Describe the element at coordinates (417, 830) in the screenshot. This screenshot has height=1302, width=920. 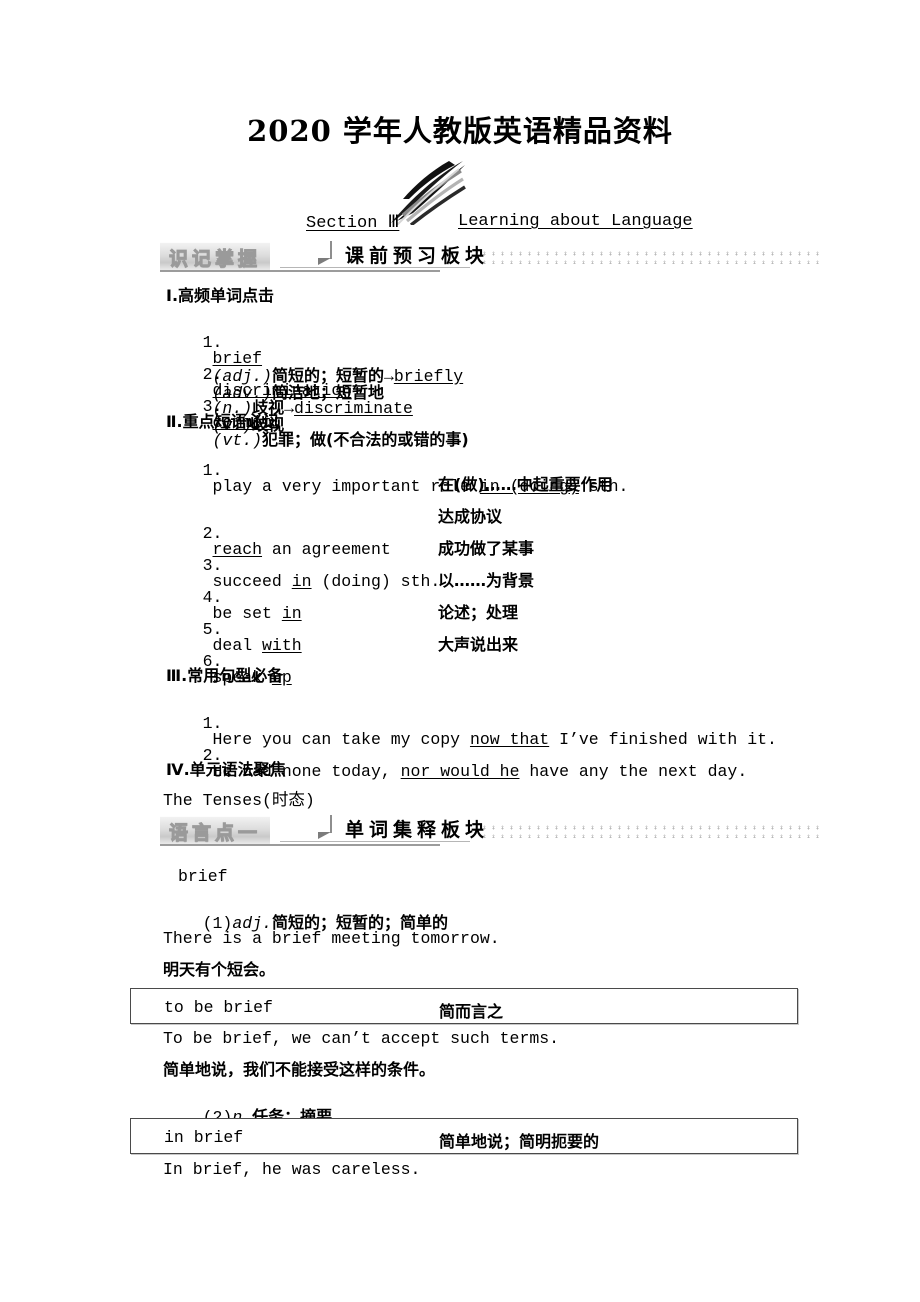
I see `banner-title: 单词集释板块` at that location.